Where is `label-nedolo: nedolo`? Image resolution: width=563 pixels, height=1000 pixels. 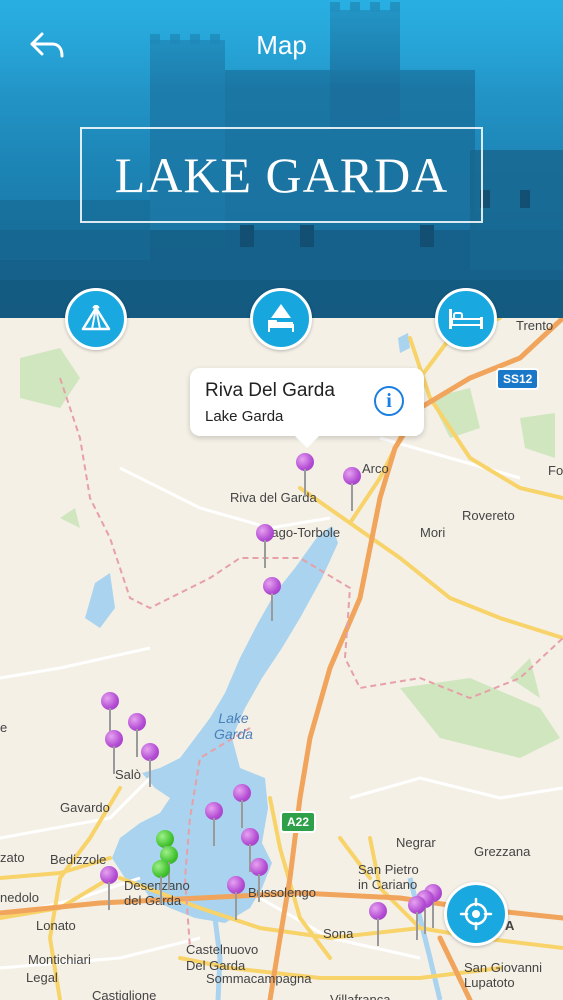
label-nedolo: nedolo is located at coordinates (20, 897).